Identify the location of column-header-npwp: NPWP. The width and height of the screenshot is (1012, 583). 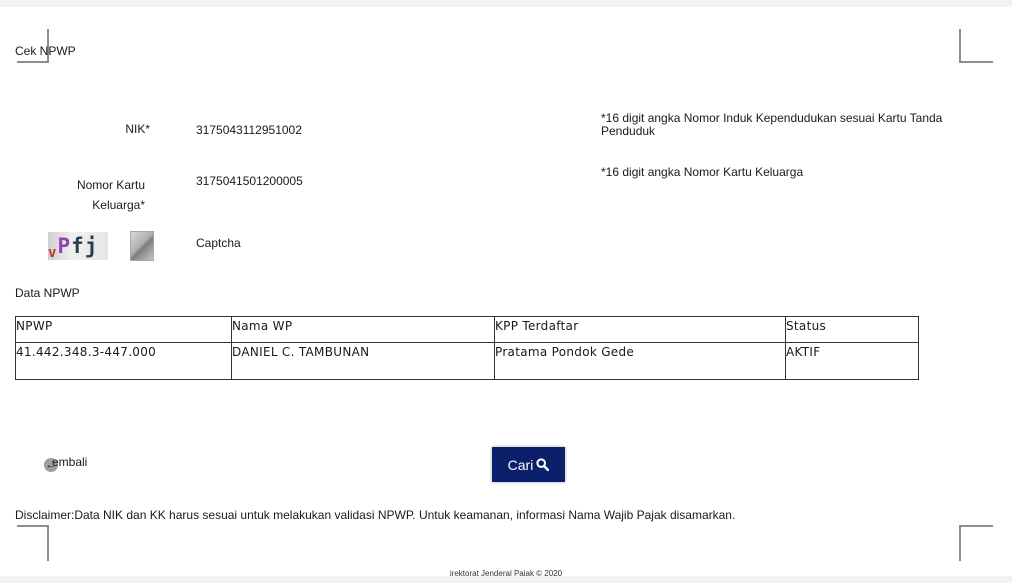
(123, 329).